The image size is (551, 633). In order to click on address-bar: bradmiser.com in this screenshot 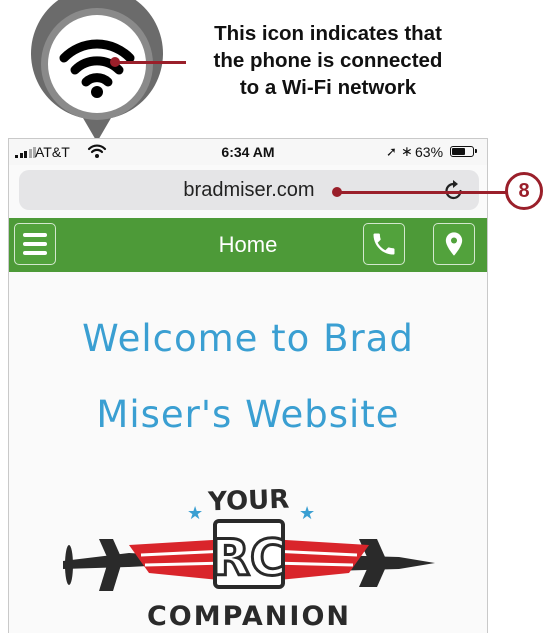, I will do `click(249, 190)`.